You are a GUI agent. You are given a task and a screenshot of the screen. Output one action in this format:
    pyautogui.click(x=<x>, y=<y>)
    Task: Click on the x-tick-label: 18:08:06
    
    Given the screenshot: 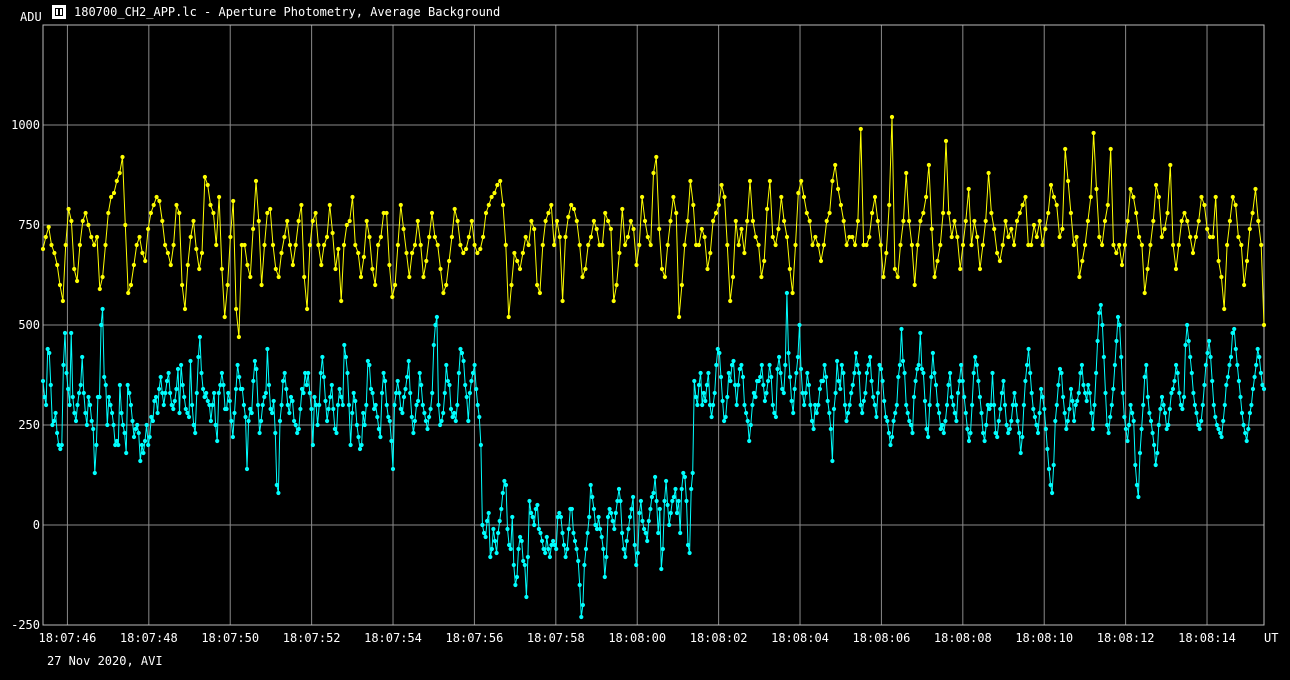 What is the action you would take?
    pyautogui.click(x=882, y=638)
    